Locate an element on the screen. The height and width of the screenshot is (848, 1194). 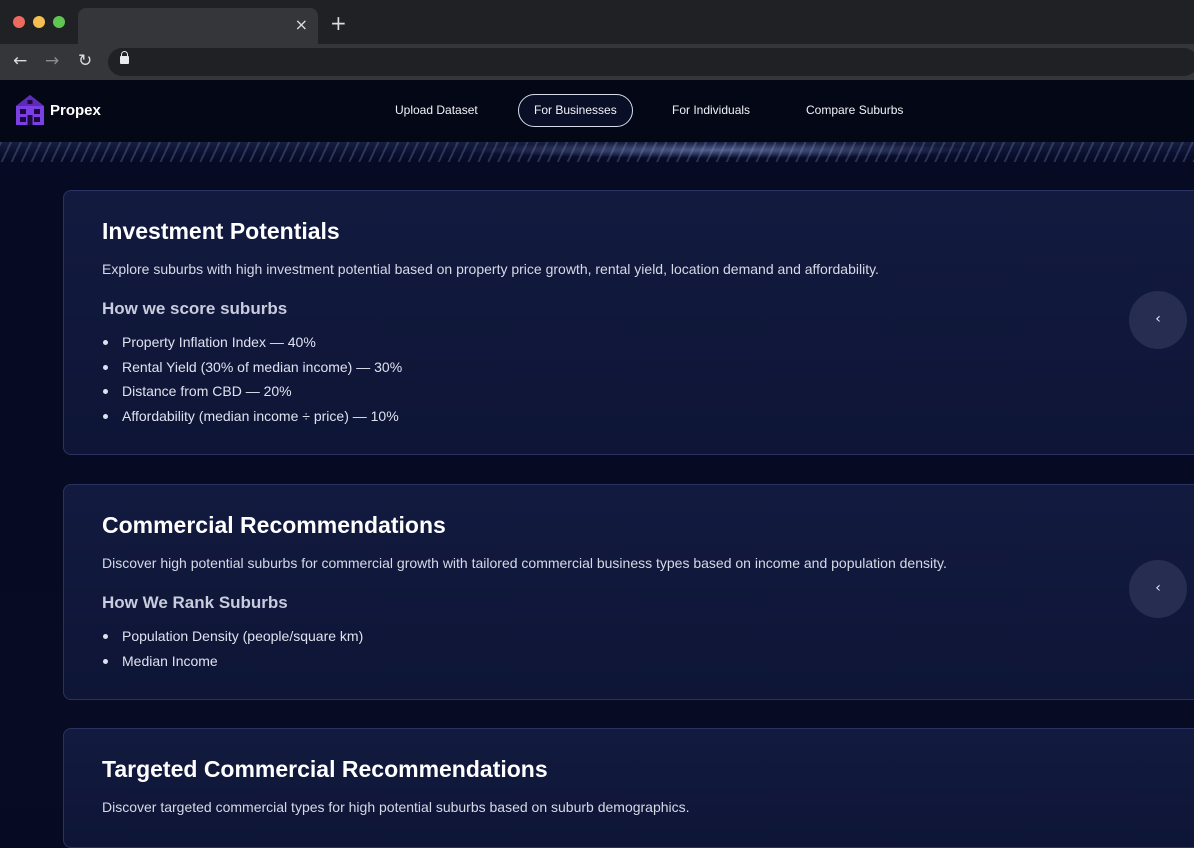
card-title: Investment Potentials is located at coordinates (221, 231).